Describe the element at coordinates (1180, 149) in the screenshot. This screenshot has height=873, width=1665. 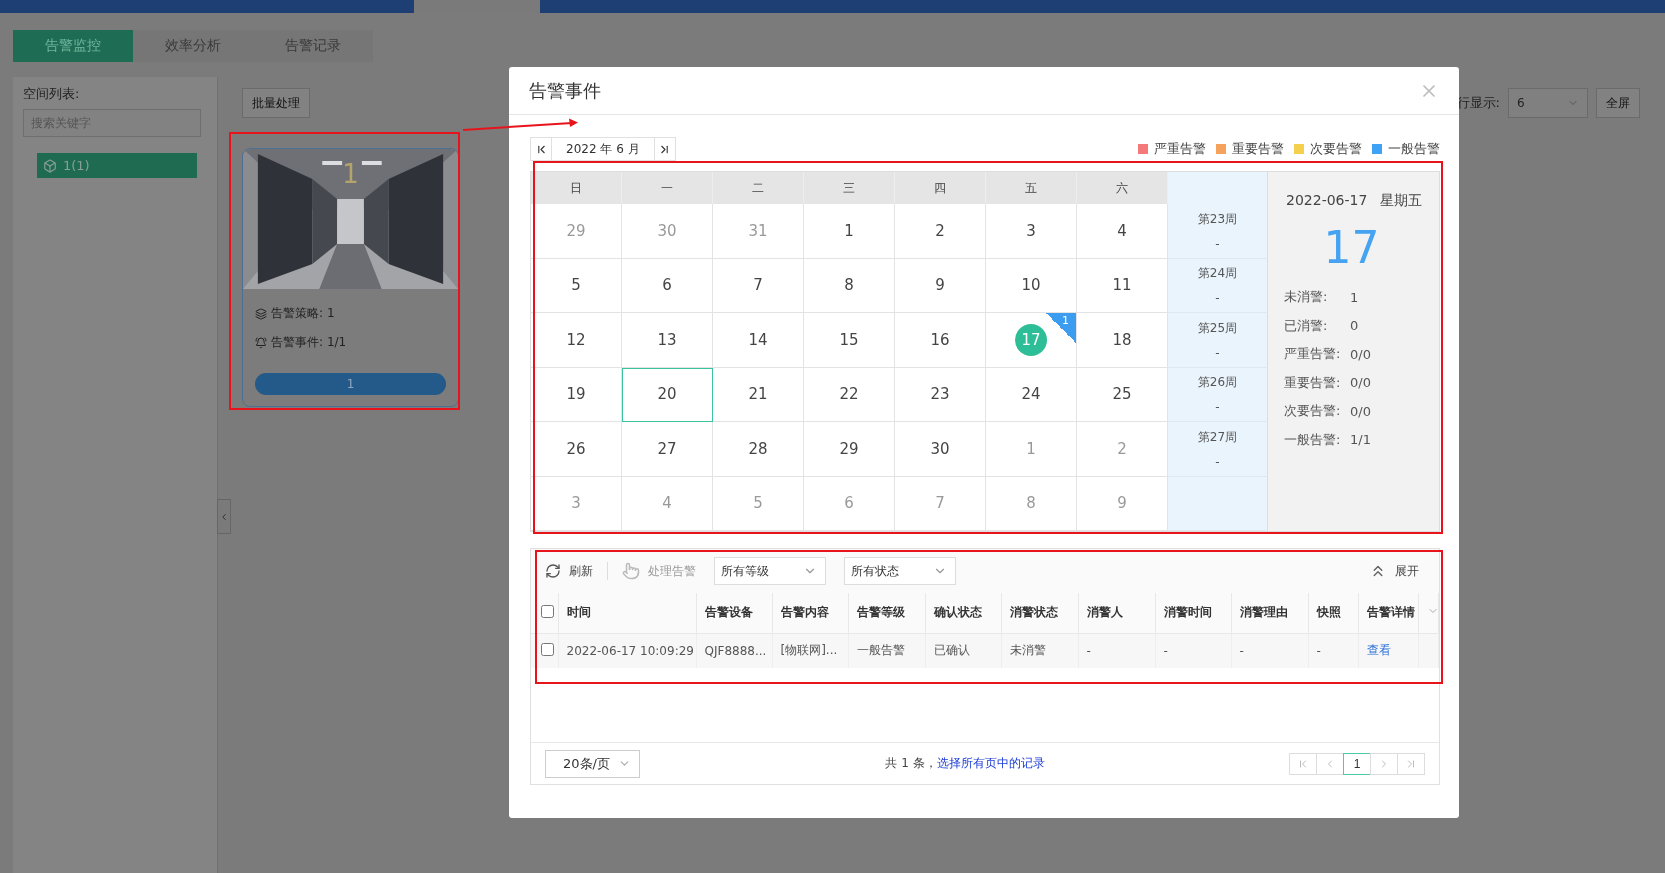
I see `legend-label: 严重告警` at that location.